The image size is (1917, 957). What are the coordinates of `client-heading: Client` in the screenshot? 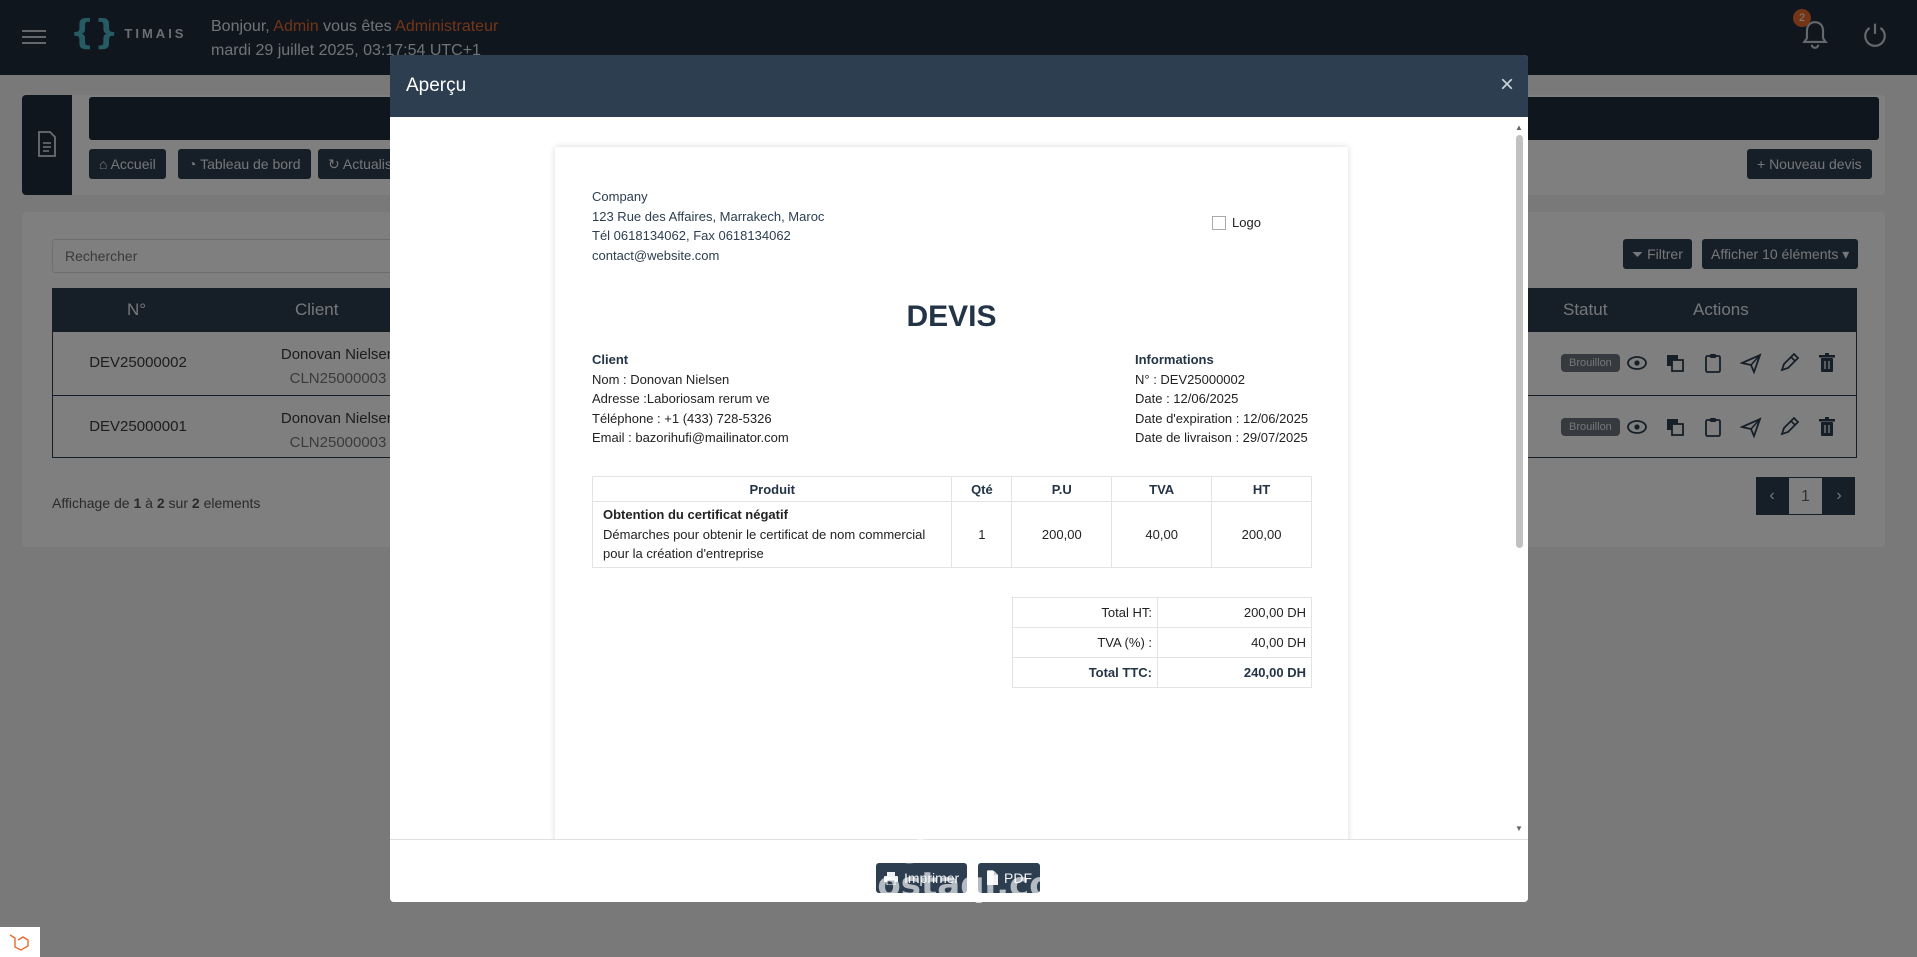 It's located at (610, 359).